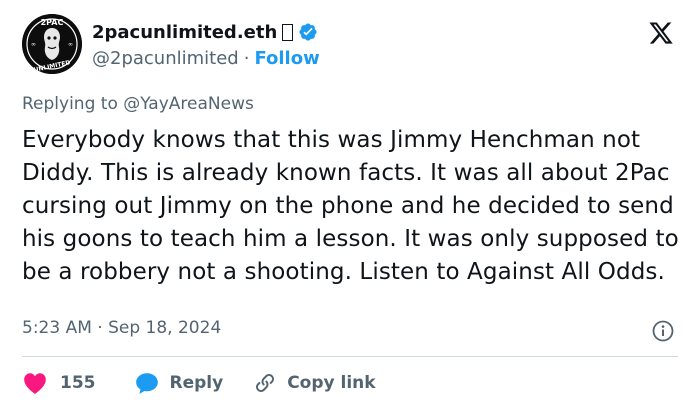 This screenshot has height=410, width=700. What do you see at coordinates (265, 383) in the screenshot?
I see `link-icon` at bounding box center [265, 383].